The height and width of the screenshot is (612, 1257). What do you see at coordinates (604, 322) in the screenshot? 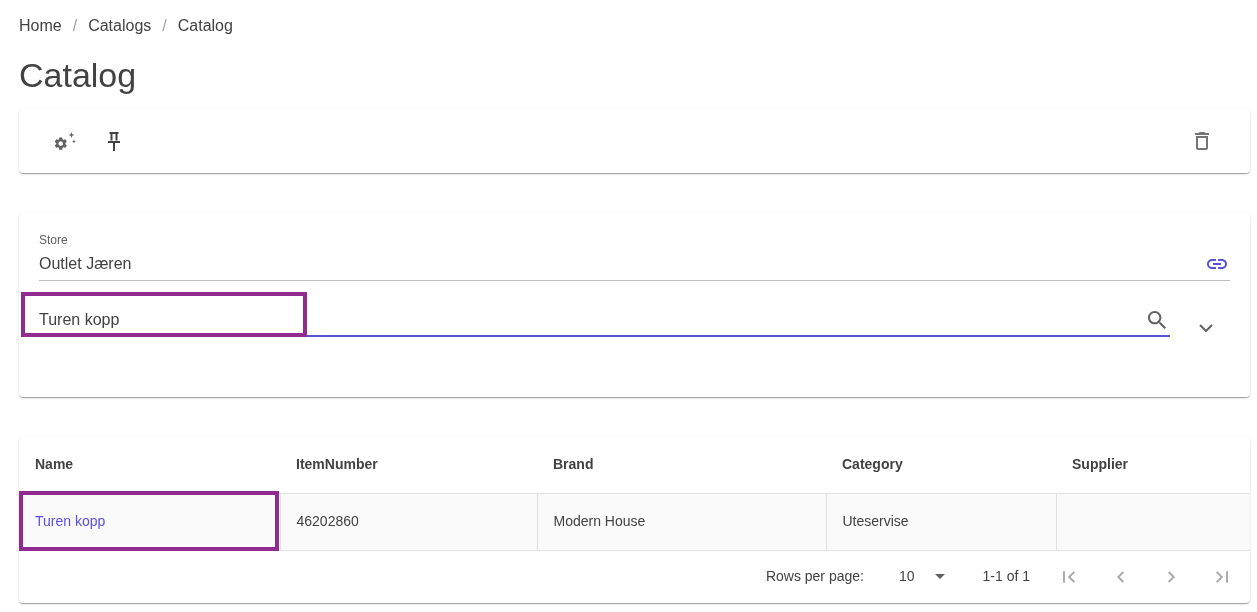
I see `search-field: Turen kopp` at bounding box center [604, 322].